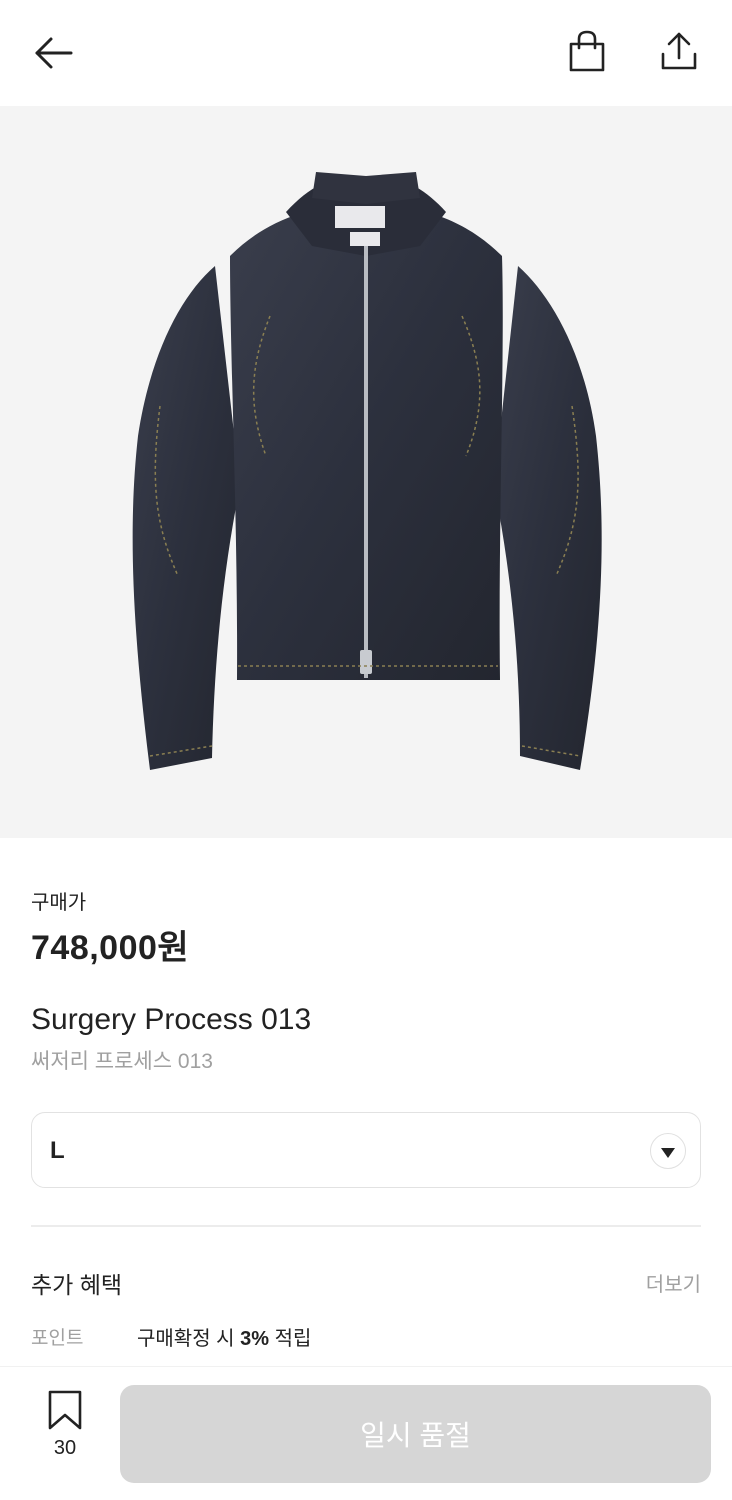  I want to click on top-navigation-bar, so click(366, 53).